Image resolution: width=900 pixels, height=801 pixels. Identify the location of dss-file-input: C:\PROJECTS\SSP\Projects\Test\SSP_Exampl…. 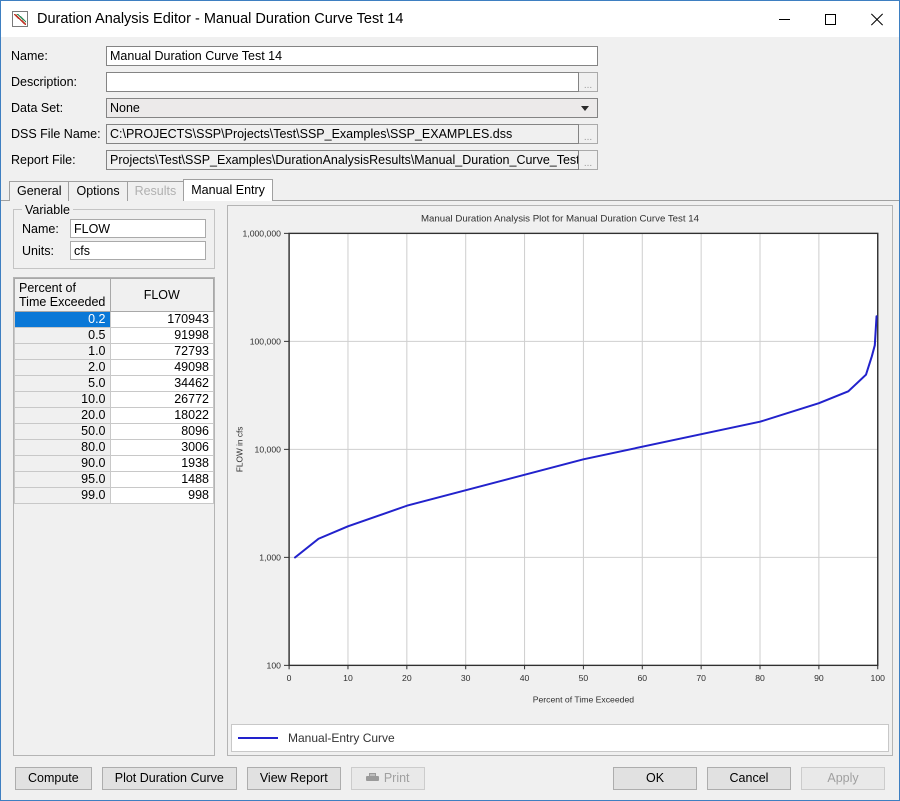
(342, 134).